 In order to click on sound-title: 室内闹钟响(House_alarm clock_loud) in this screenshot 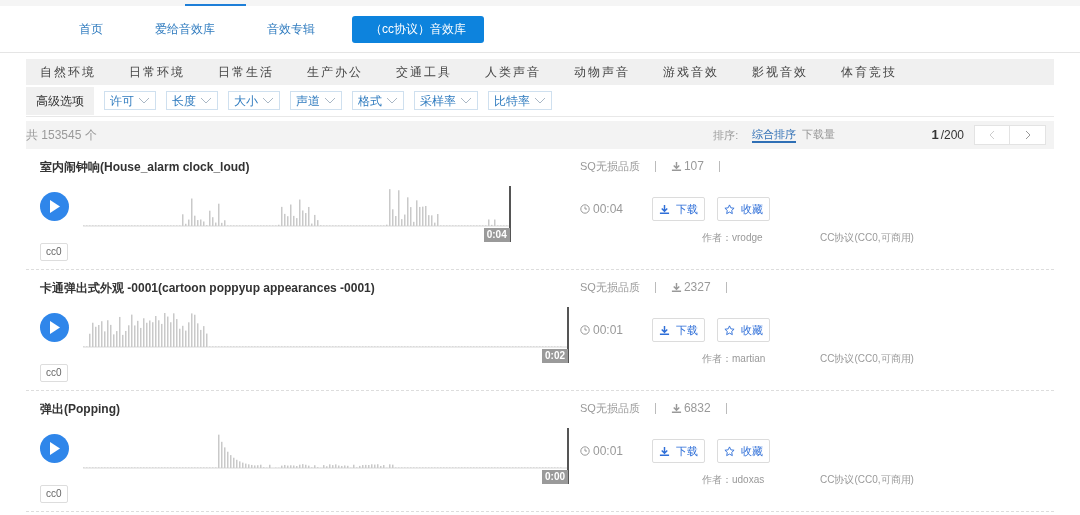, I will do `click(308, 167)`.